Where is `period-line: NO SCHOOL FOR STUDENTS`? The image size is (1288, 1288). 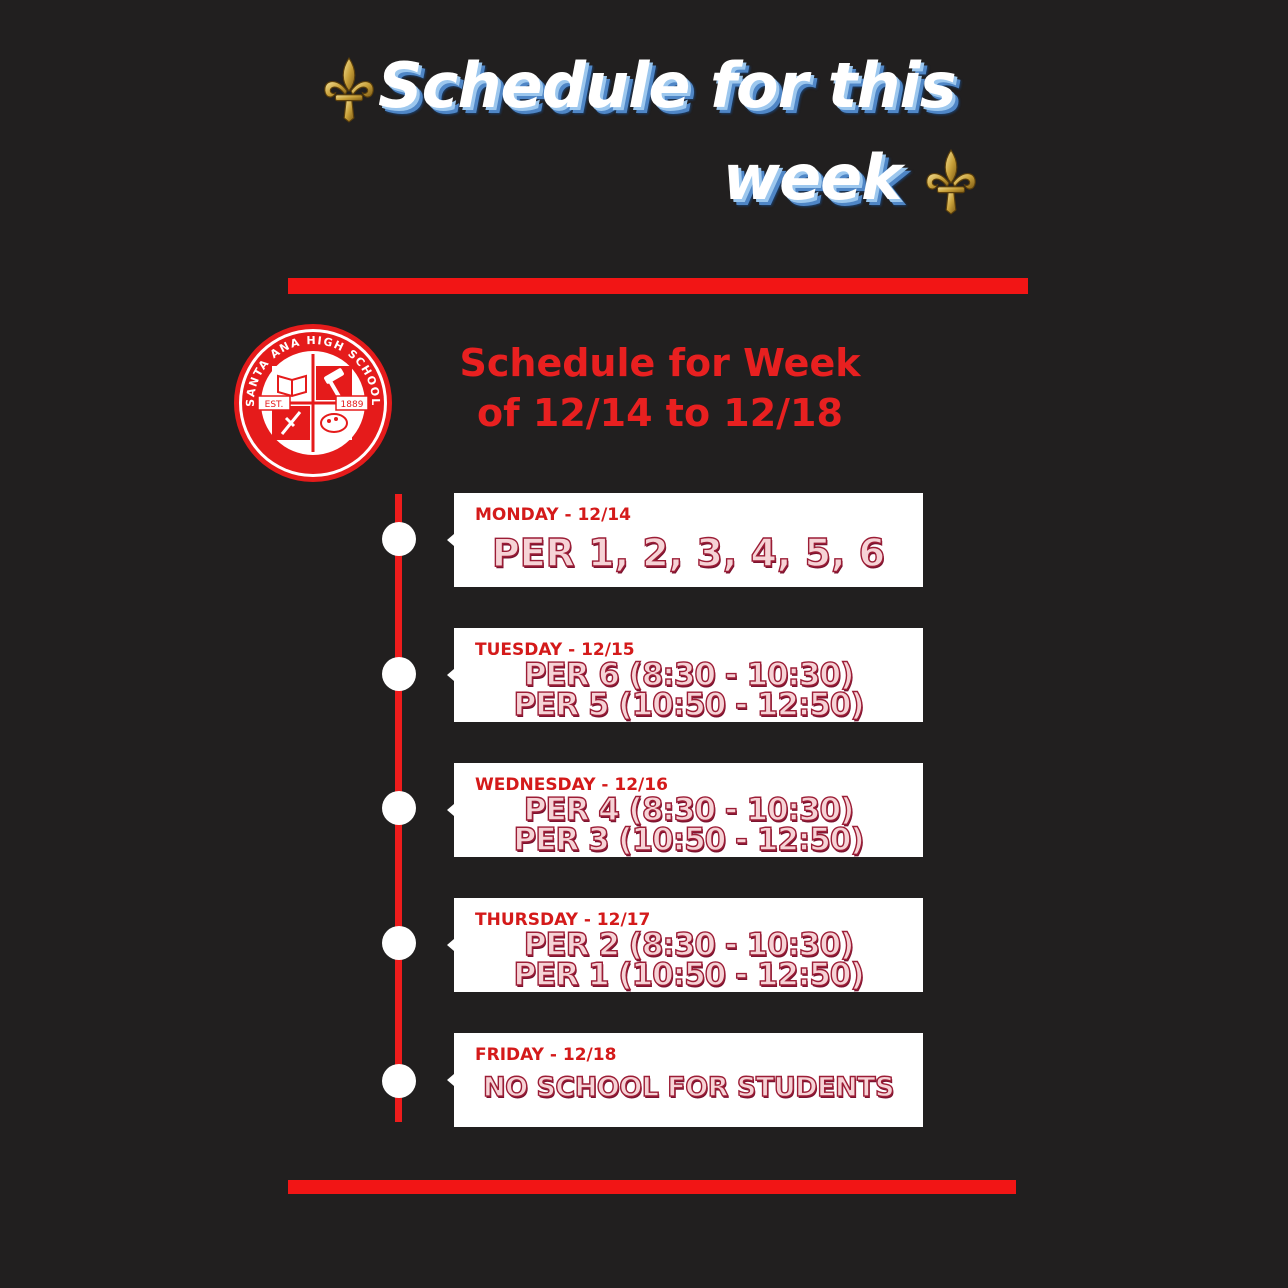
period-line: NO SCHOOL FOR STUDENTS is located at coordinates (688, 1087).